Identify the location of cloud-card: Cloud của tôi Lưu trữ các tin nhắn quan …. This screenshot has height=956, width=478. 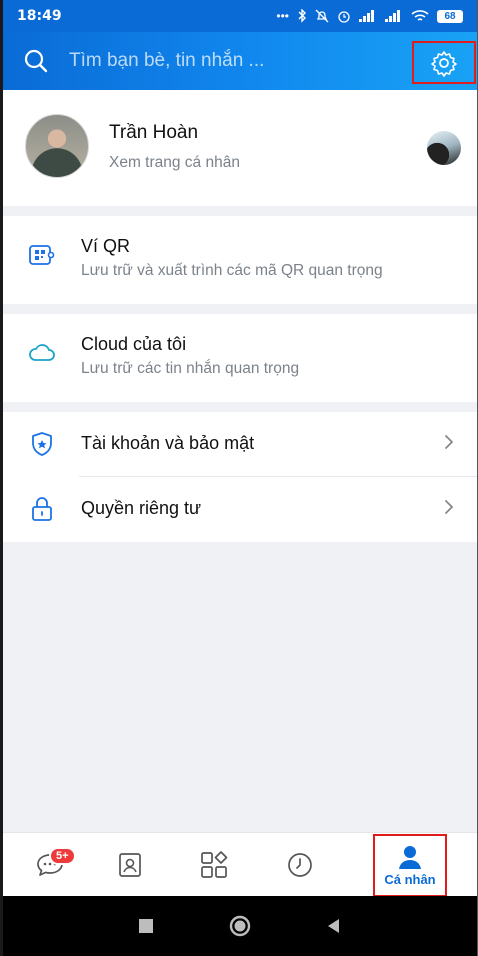
(240, 358).